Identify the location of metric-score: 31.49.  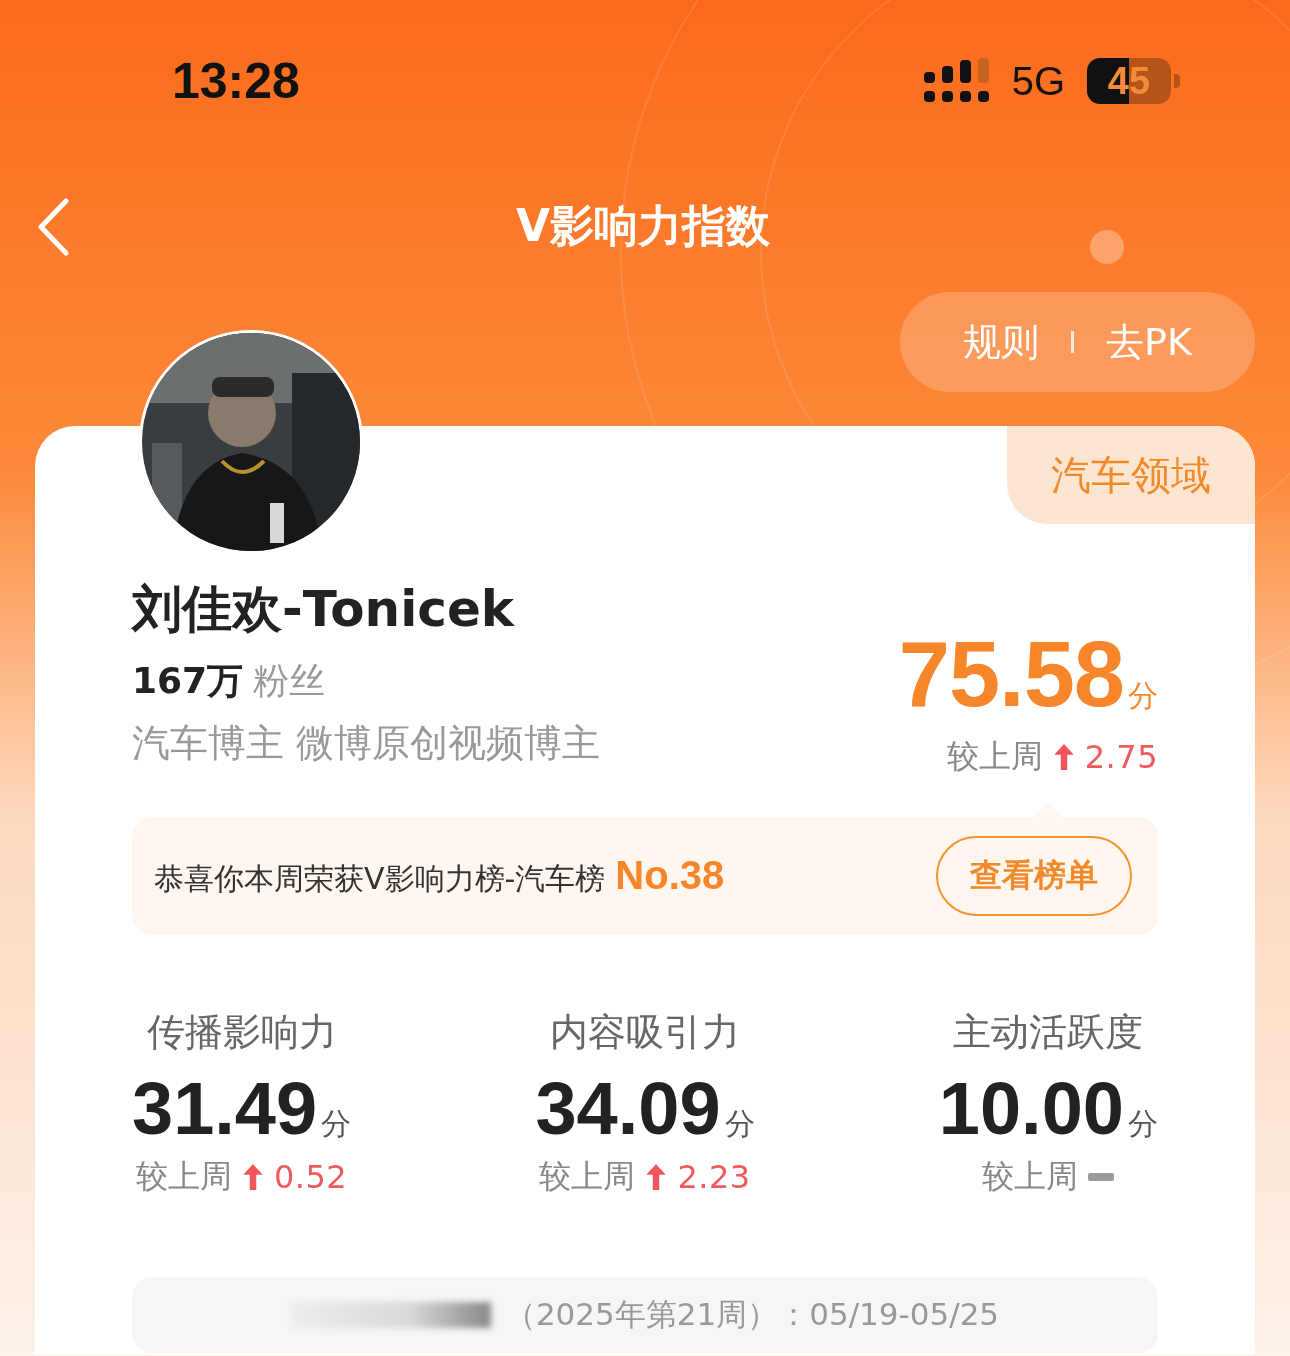
(225, 1108).